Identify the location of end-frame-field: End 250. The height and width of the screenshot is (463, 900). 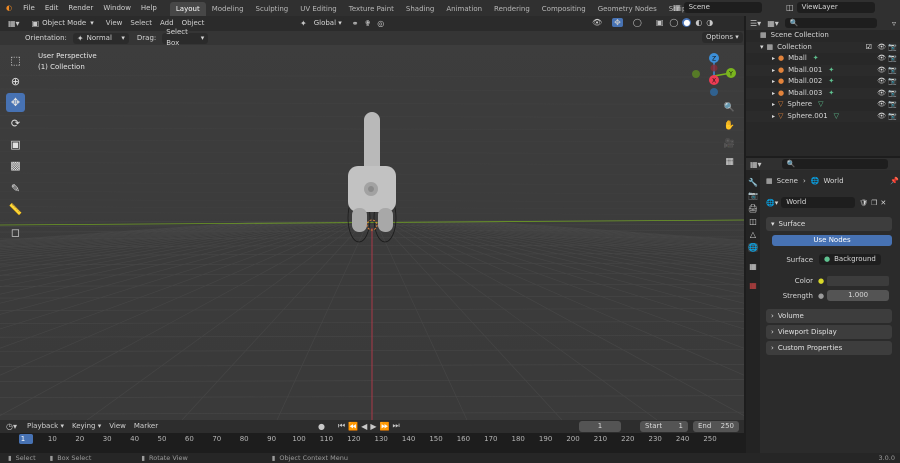
(716, 426).